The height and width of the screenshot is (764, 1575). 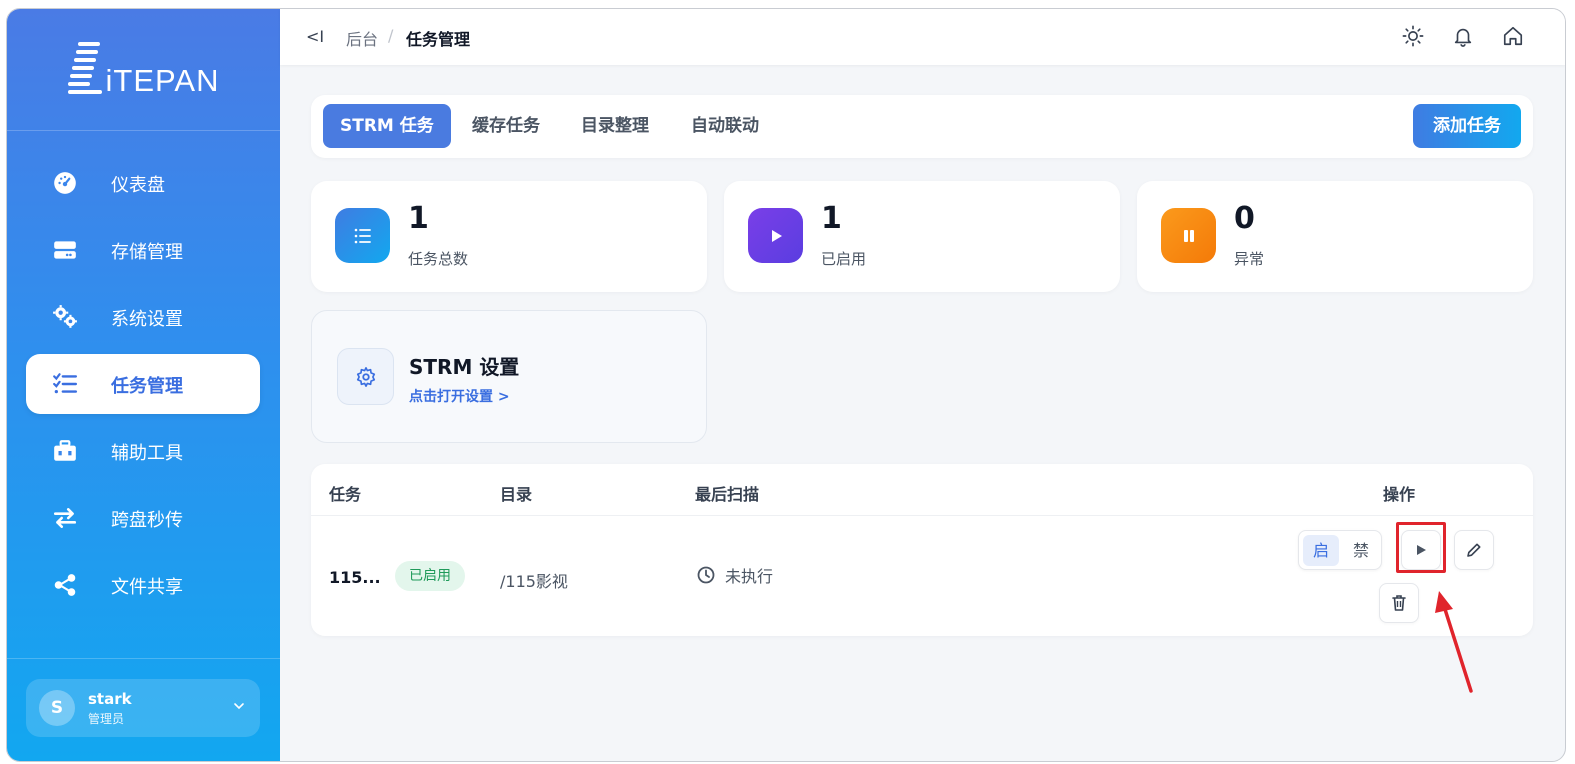 What do you see at coordinates (147, 386) in the screenshot?
I see `sidebar-item-label: 任务管理` at bounding box center [147, 386].